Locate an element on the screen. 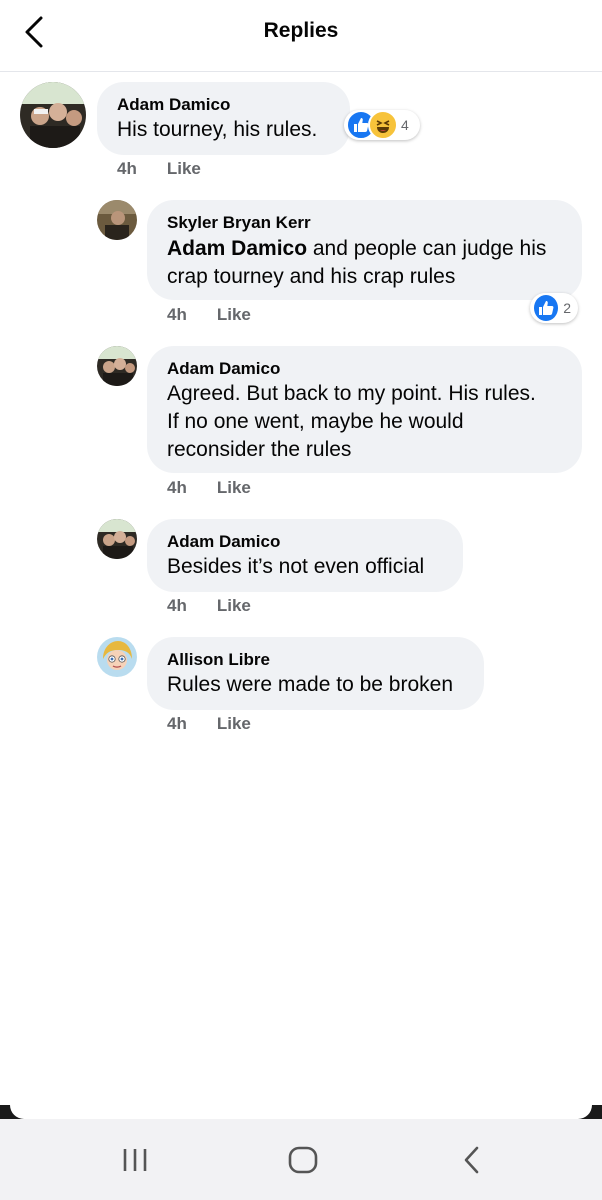  haha-icon is located at coordinates (383, 125).